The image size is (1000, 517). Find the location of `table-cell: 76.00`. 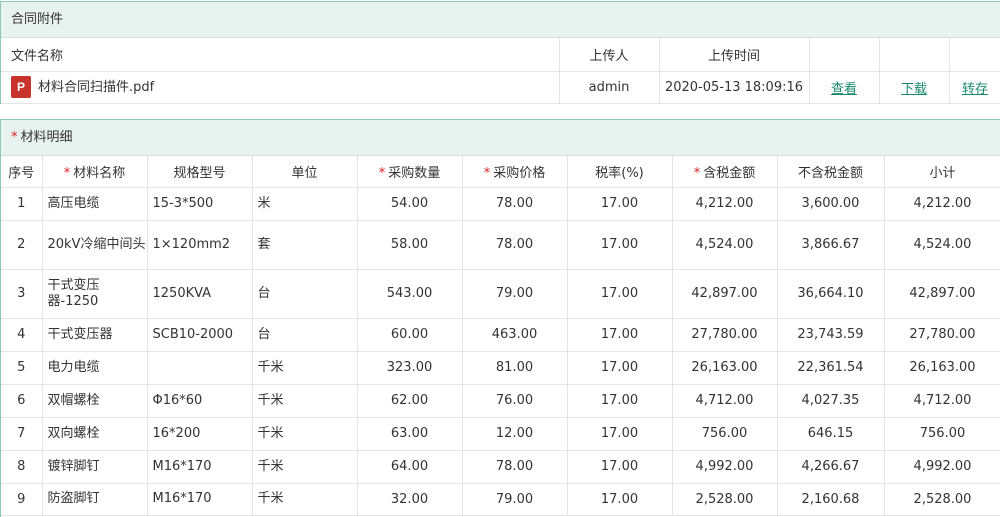

table-cell: 76.00 is located at coordinates (514, 400).